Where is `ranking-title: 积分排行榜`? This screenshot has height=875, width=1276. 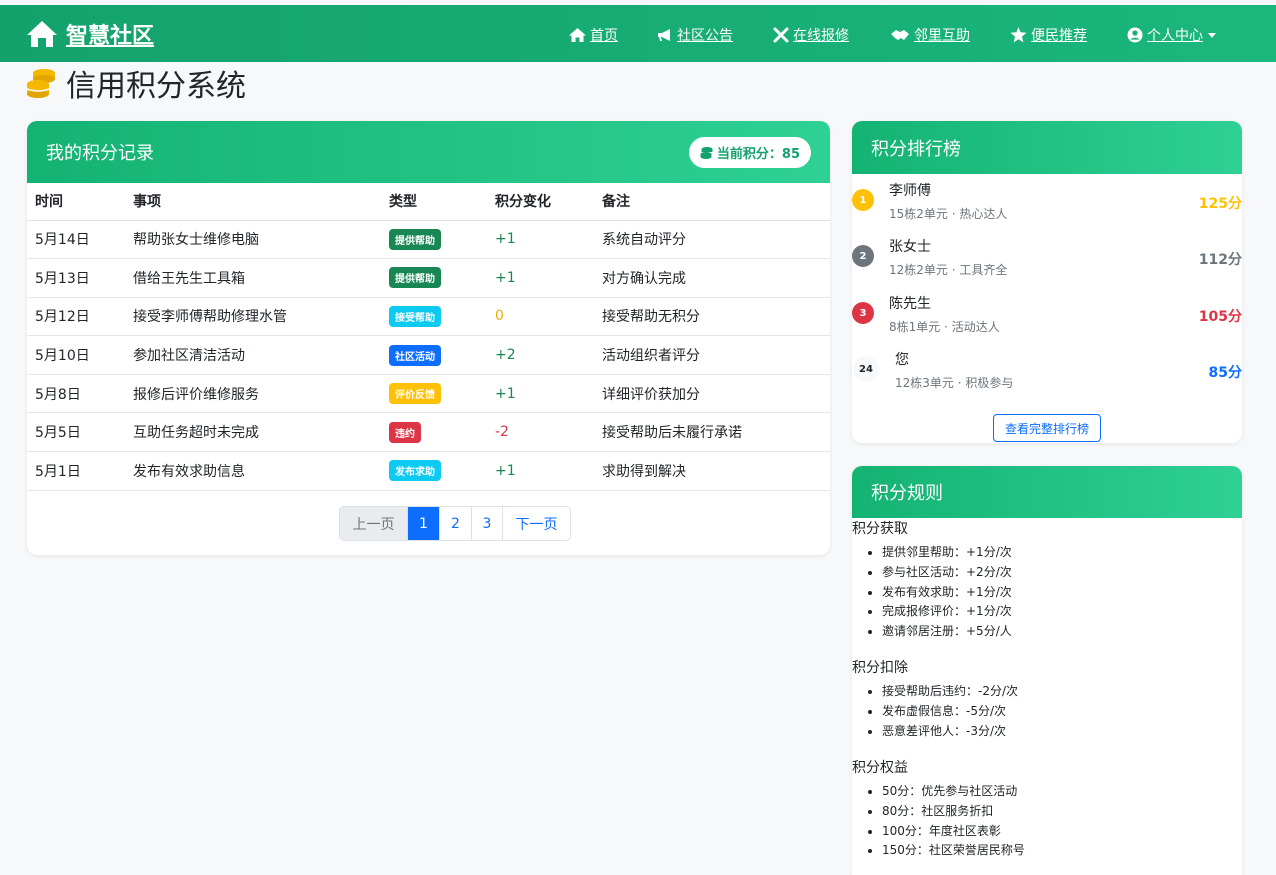 ranking-title: 积分排行榜 is located at coordinates (916, 149).